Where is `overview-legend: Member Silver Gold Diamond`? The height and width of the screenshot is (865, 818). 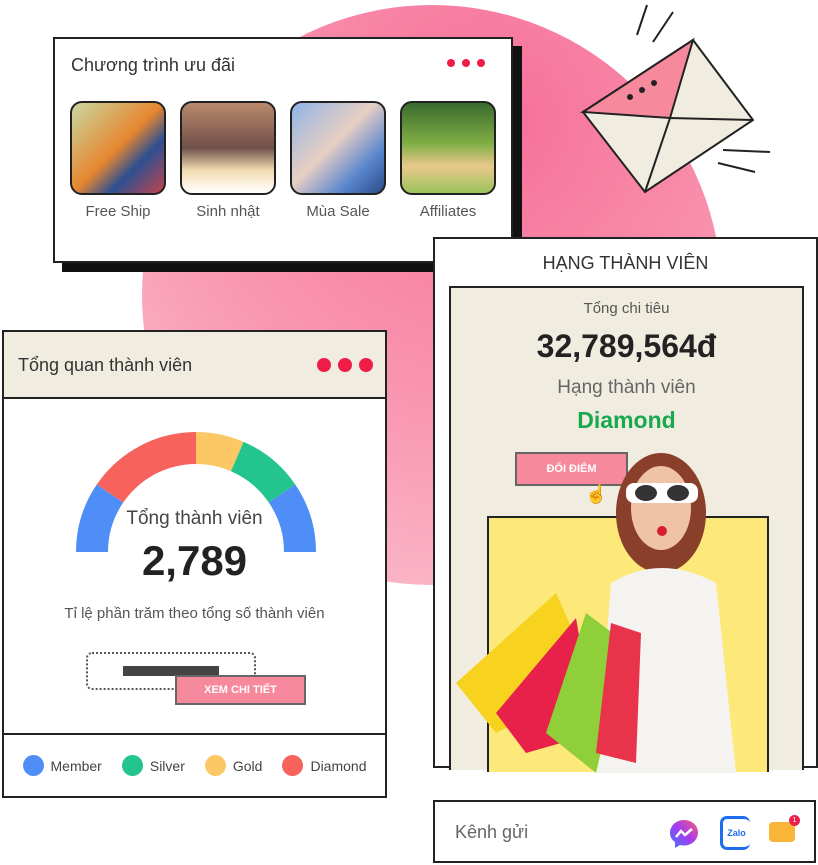 overview-legend: Member Silver Gold Diamond is located at coordinates (194, 764).